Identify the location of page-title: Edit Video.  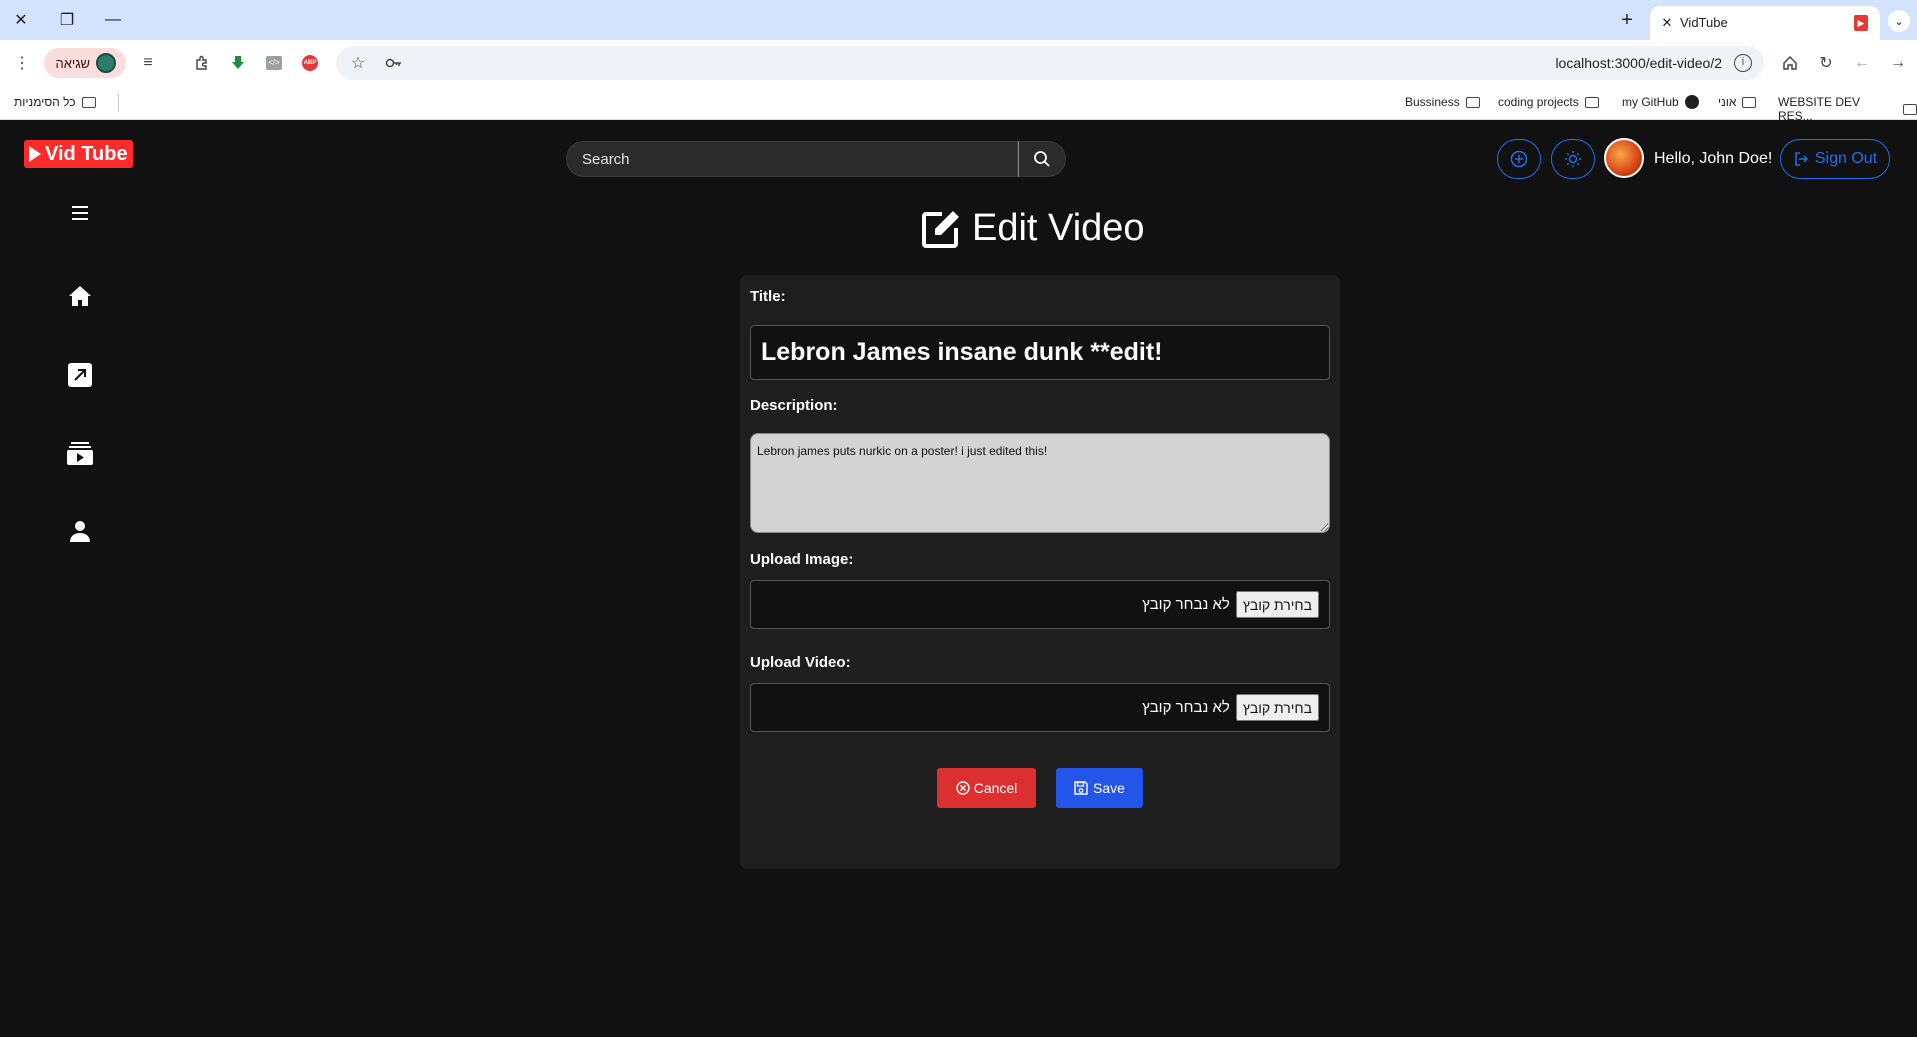
(1032, 228).